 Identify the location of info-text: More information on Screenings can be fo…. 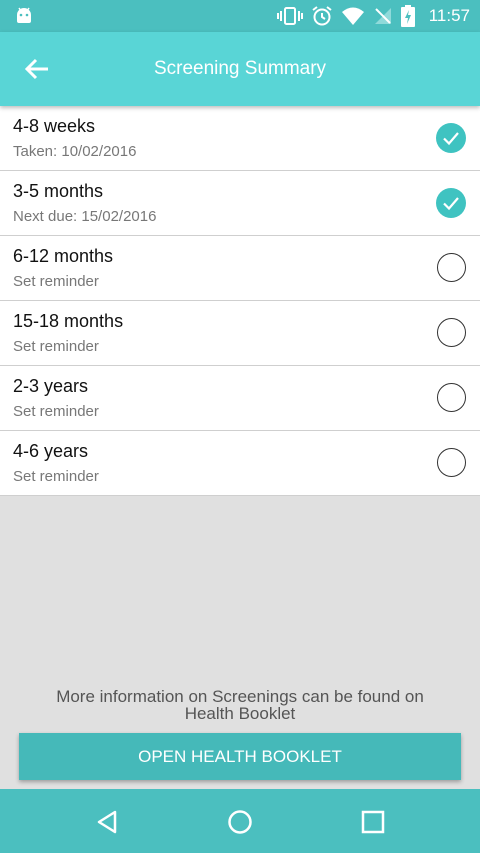
(240, 705).